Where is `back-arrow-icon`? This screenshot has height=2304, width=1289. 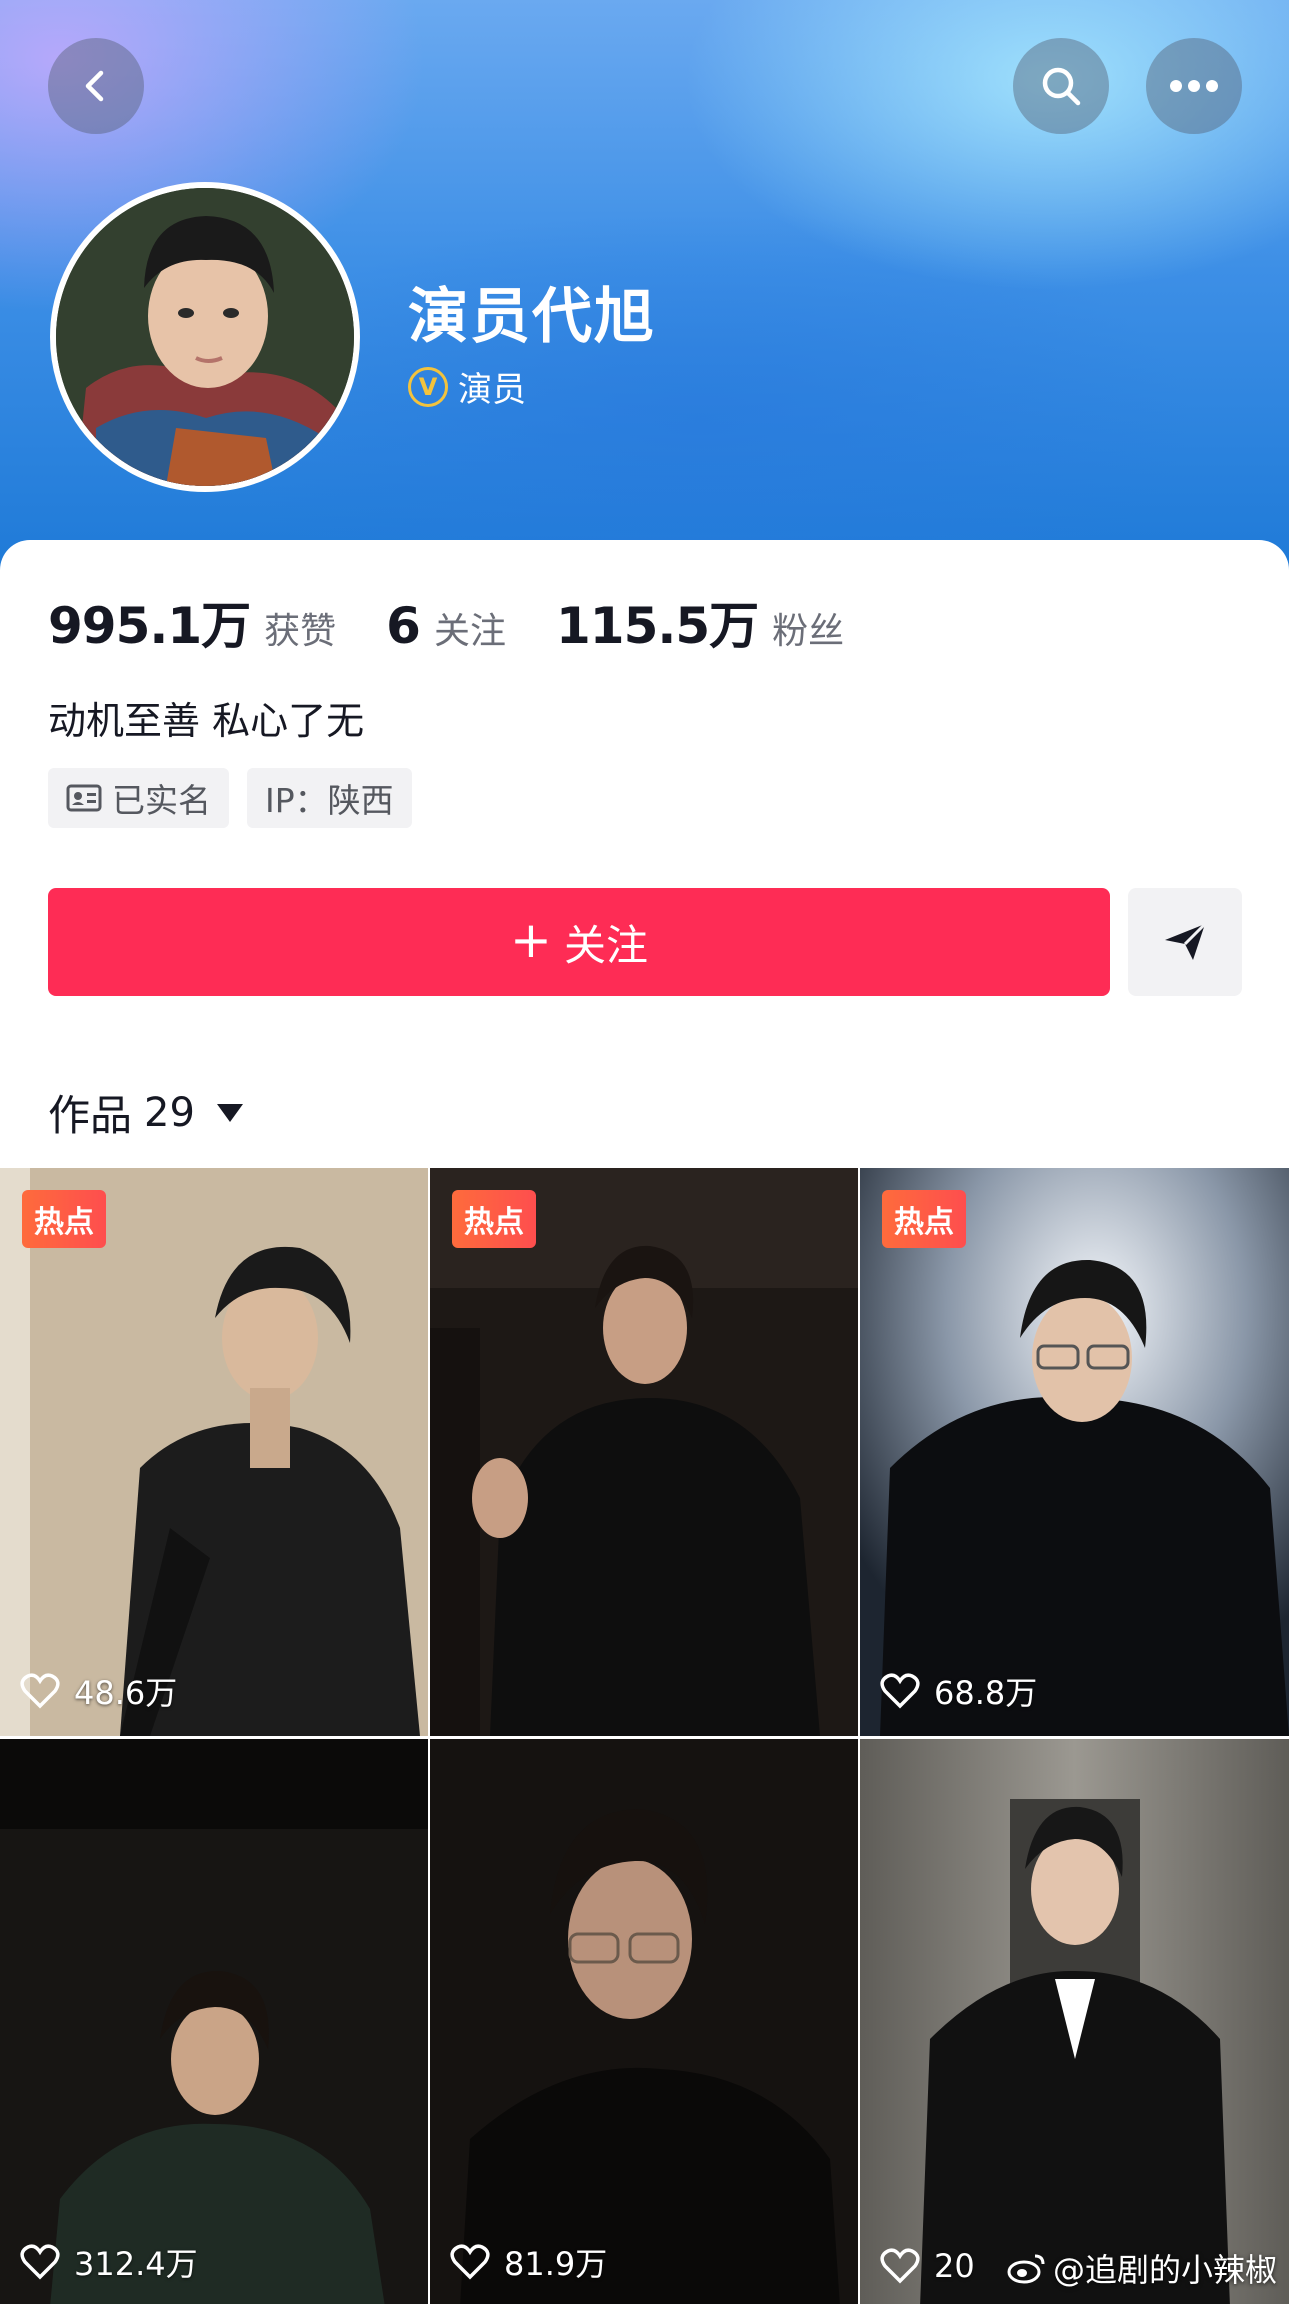
back-arrow-icon is located at coordinates (94, 86).